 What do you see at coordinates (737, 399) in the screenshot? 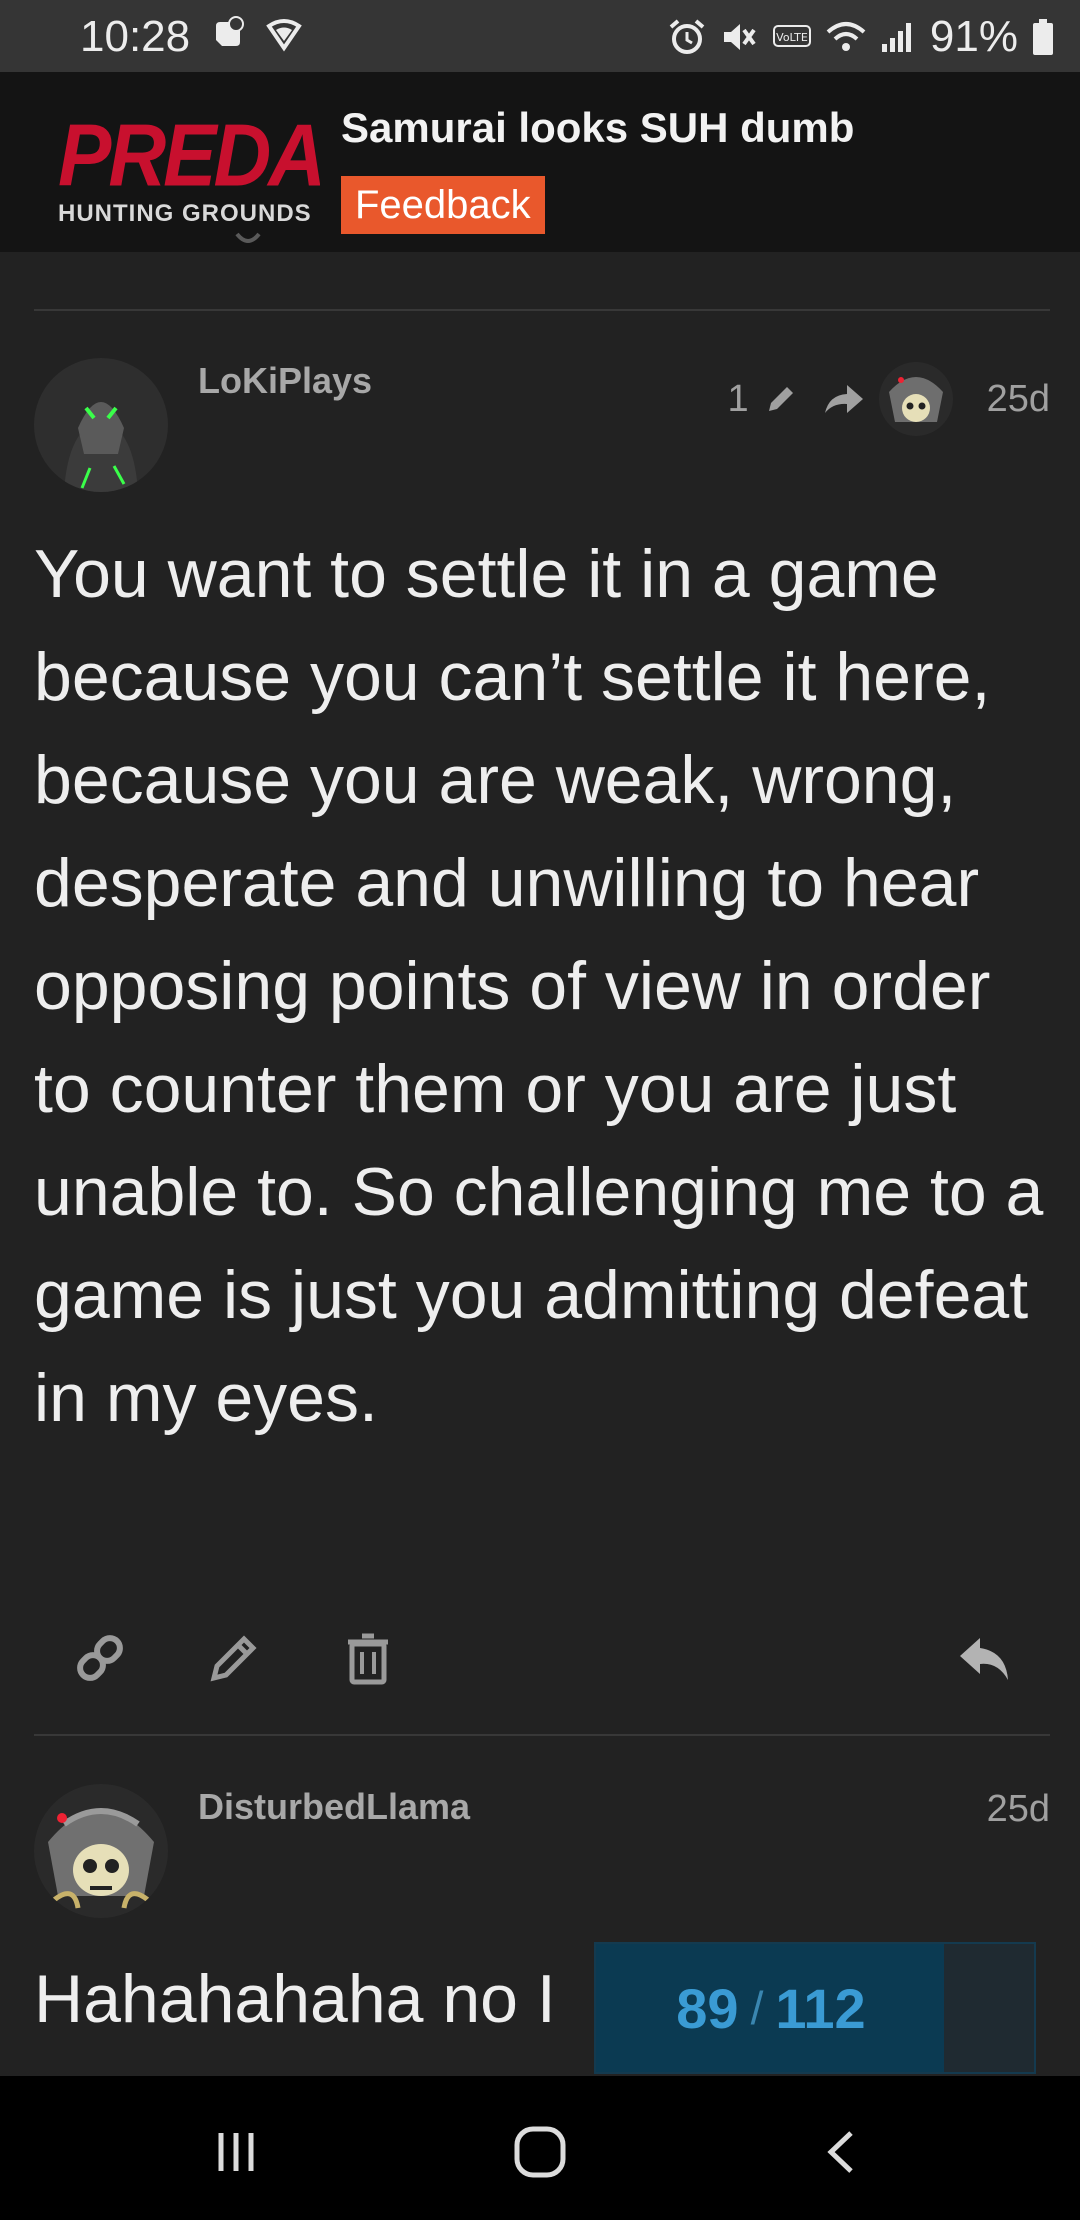
I see `edit-count: 1` at bounding box center [737, 399].